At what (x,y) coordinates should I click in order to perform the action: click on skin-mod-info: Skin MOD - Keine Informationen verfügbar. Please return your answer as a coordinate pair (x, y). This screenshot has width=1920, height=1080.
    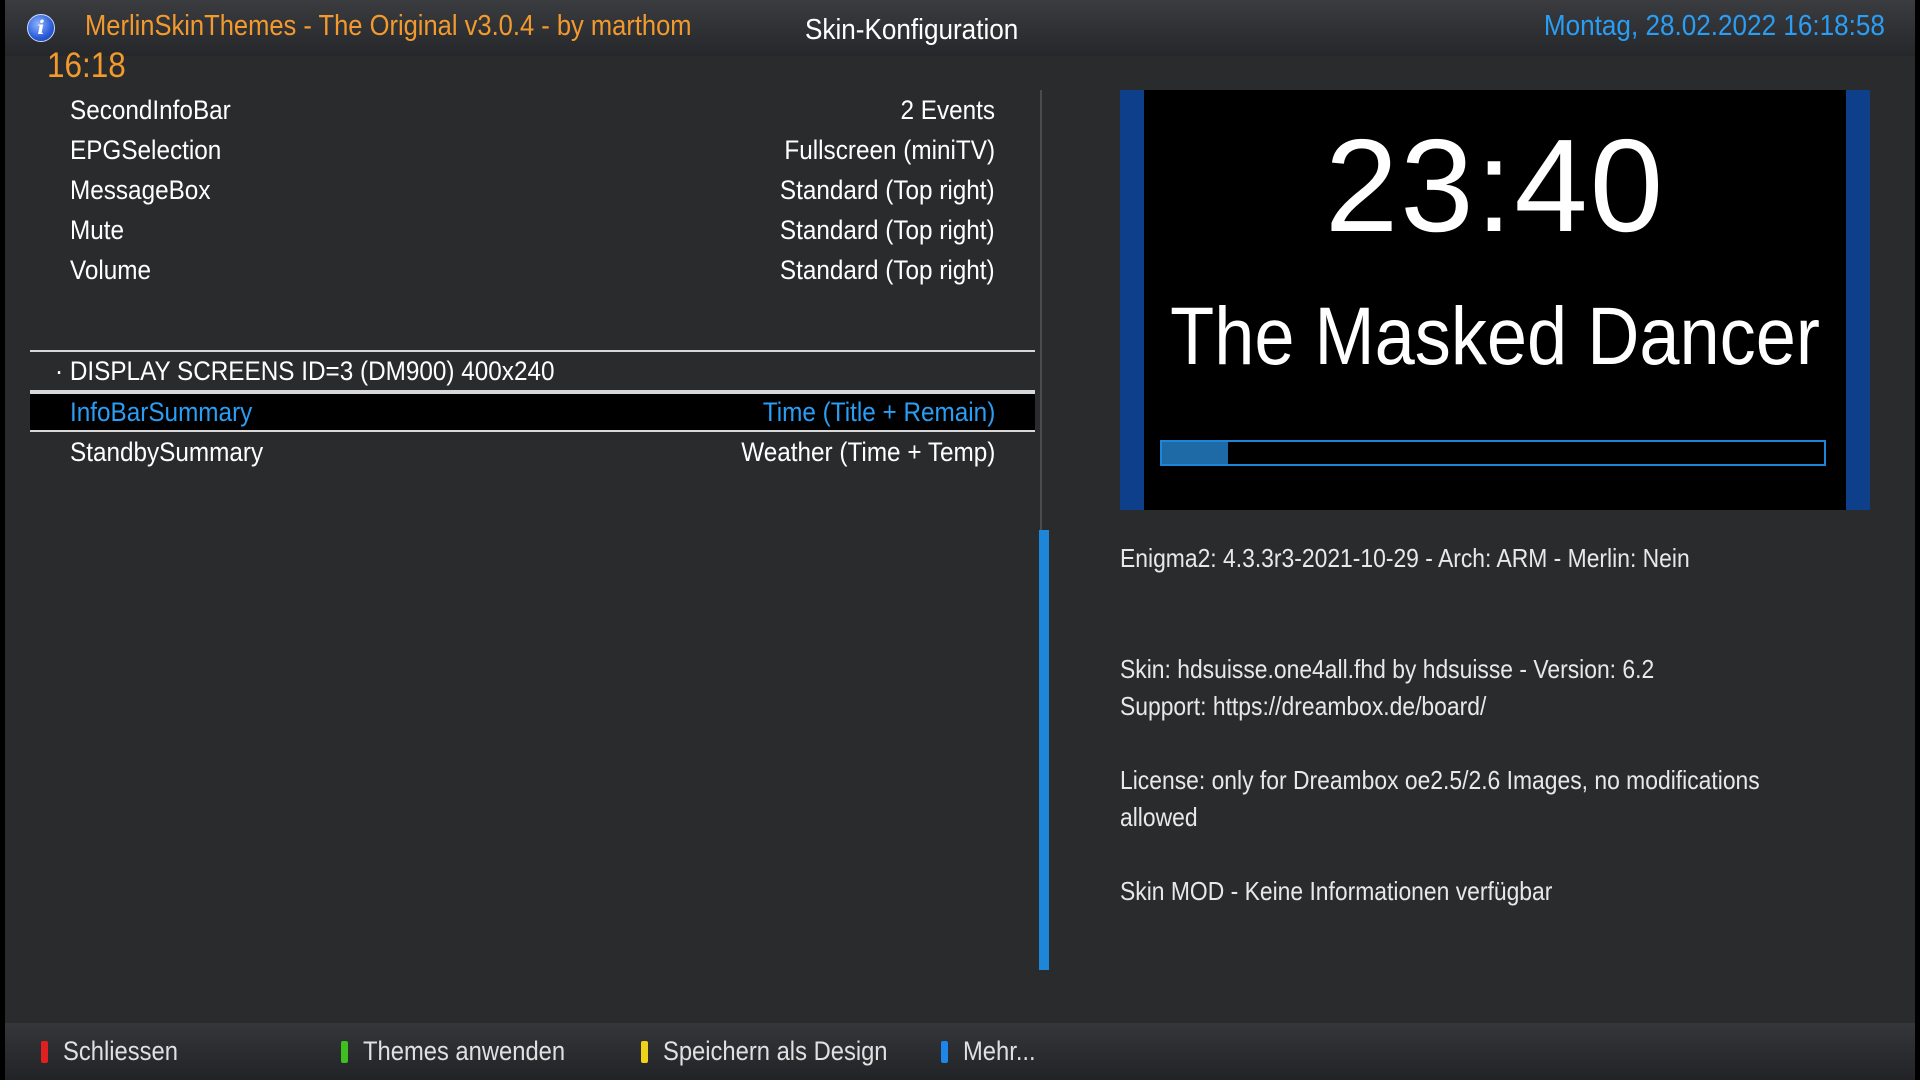
    Looking at the image, I should click on (1336, 891).